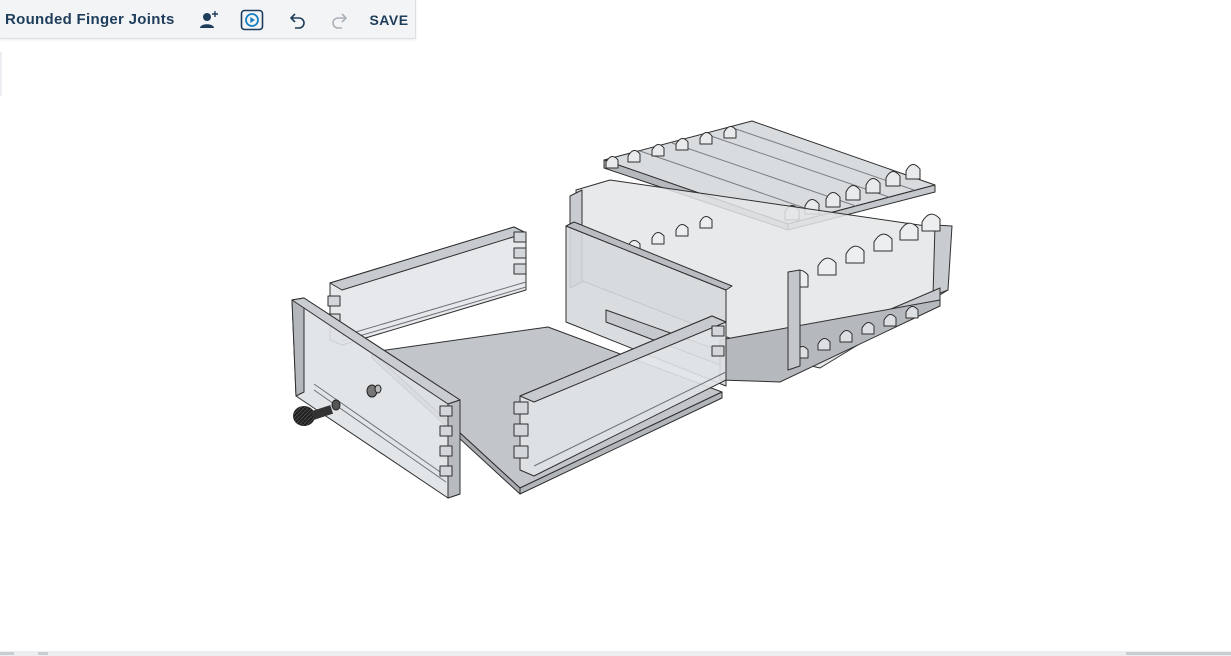  What do you see at coordinates (90, 19) in the screenshot?
I see `document-title: Rounded Finger Joints` at bounding box center [90, 19].